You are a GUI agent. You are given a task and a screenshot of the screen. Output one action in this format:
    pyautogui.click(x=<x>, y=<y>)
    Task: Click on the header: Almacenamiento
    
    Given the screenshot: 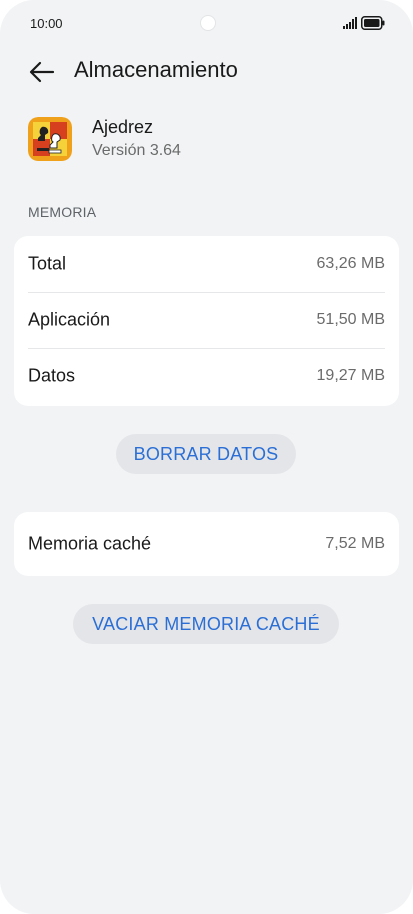 What is the action you would take?
    pyautogui.click(x=206, y=72)
    